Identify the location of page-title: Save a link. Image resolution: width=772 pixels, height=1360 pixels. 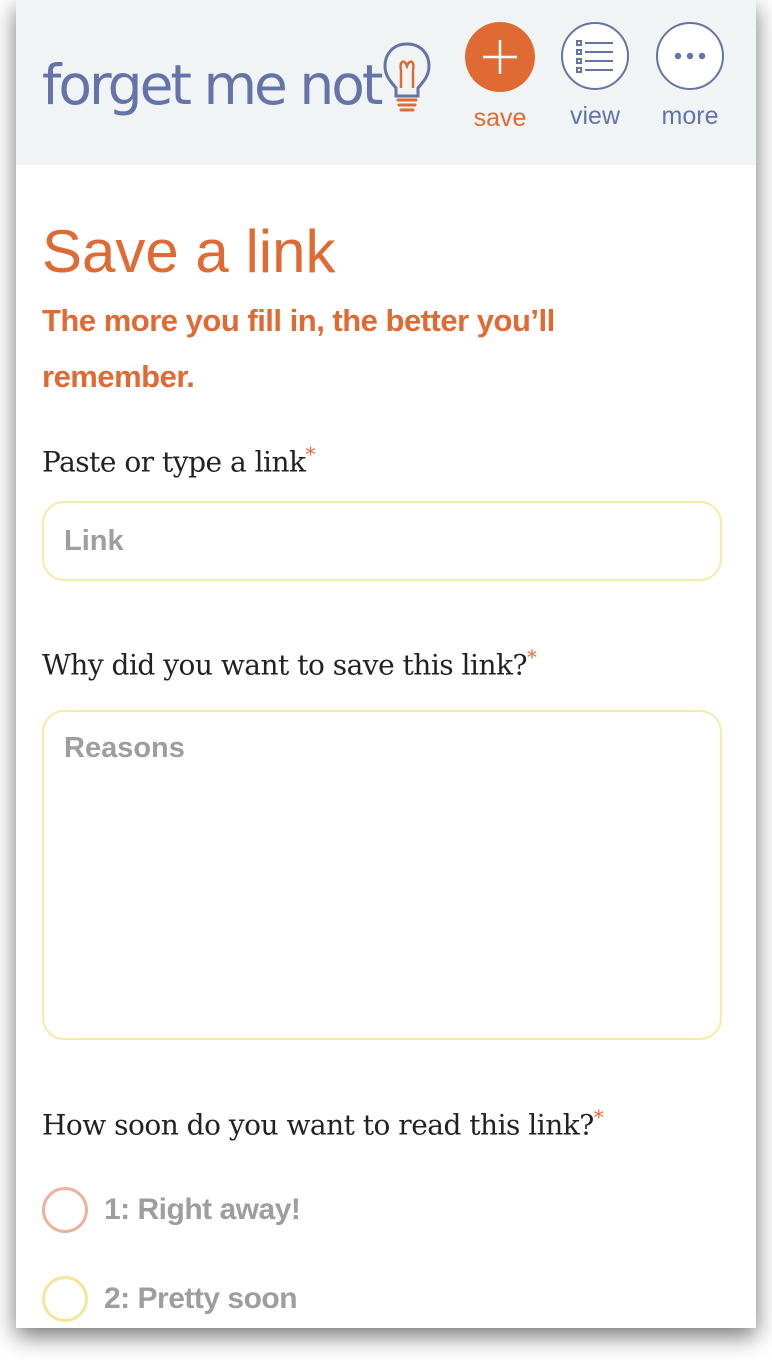
(189, 251).